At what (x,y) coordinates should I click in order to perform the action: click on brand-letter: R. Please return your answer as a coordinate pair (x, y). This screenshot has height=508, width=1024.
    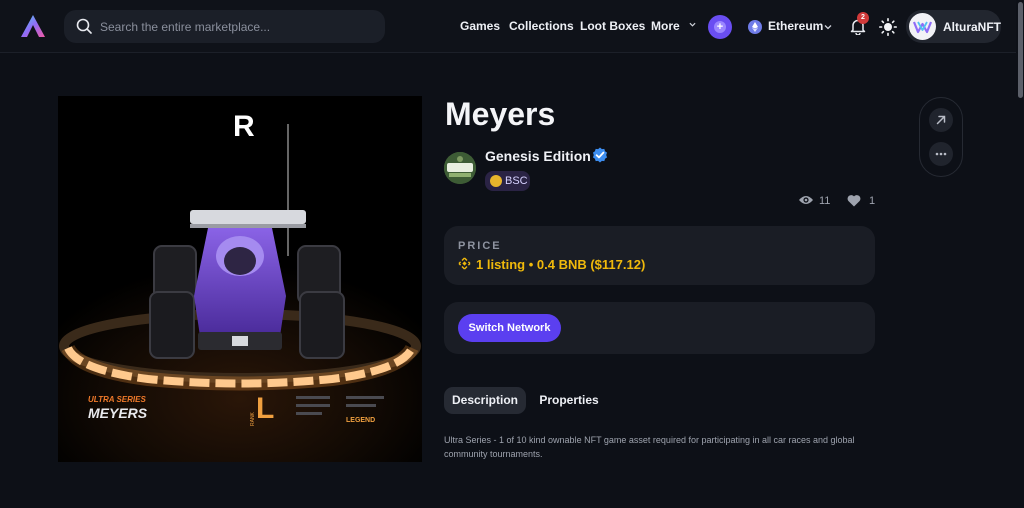
    Looking at the image, I should click on (244, 126).